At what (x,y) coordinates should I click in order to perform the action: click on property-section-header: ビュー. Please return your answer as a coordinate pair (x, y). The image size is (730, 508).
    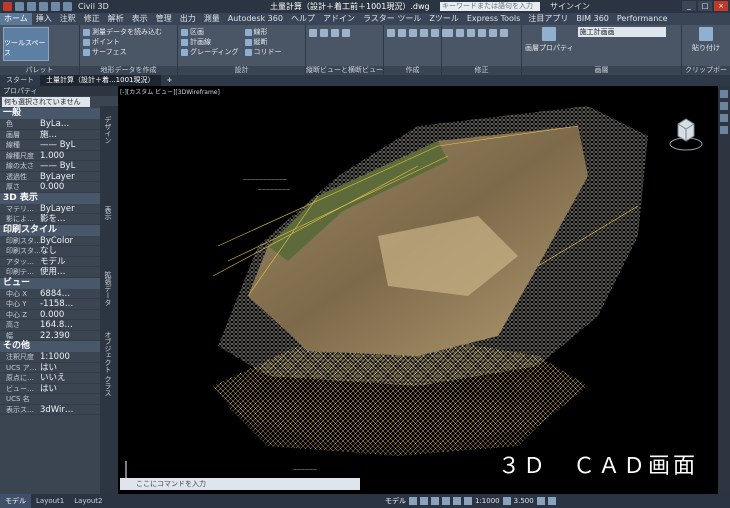
    Looking at the image, I should click on (50, 283).